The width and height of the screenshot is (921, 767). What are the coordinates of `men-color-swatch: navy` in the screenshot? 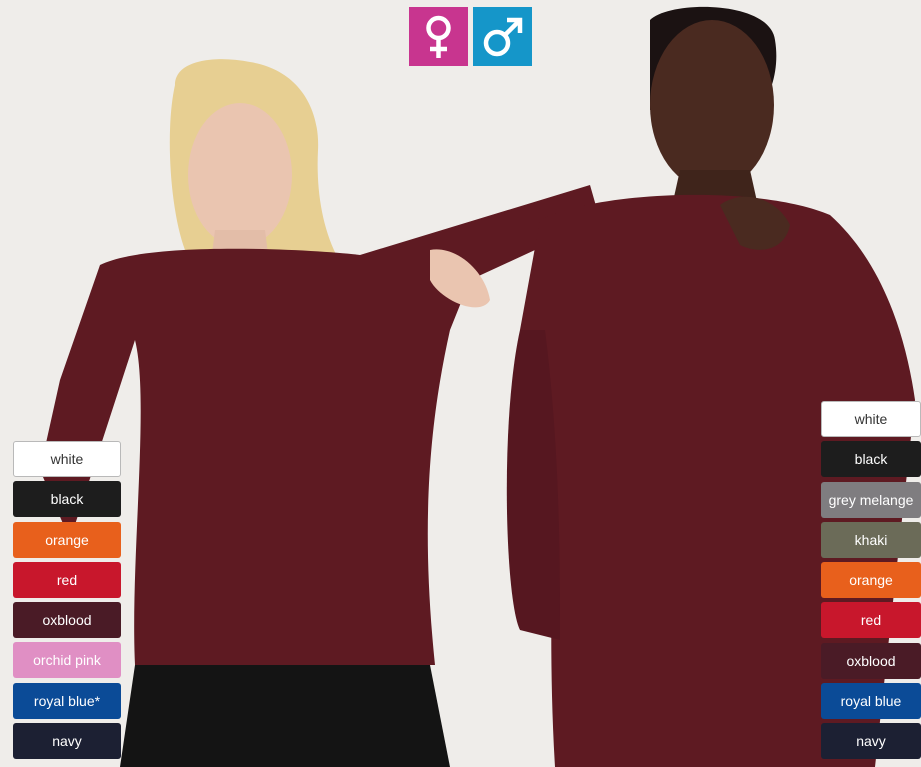 It's located at (871, 741).